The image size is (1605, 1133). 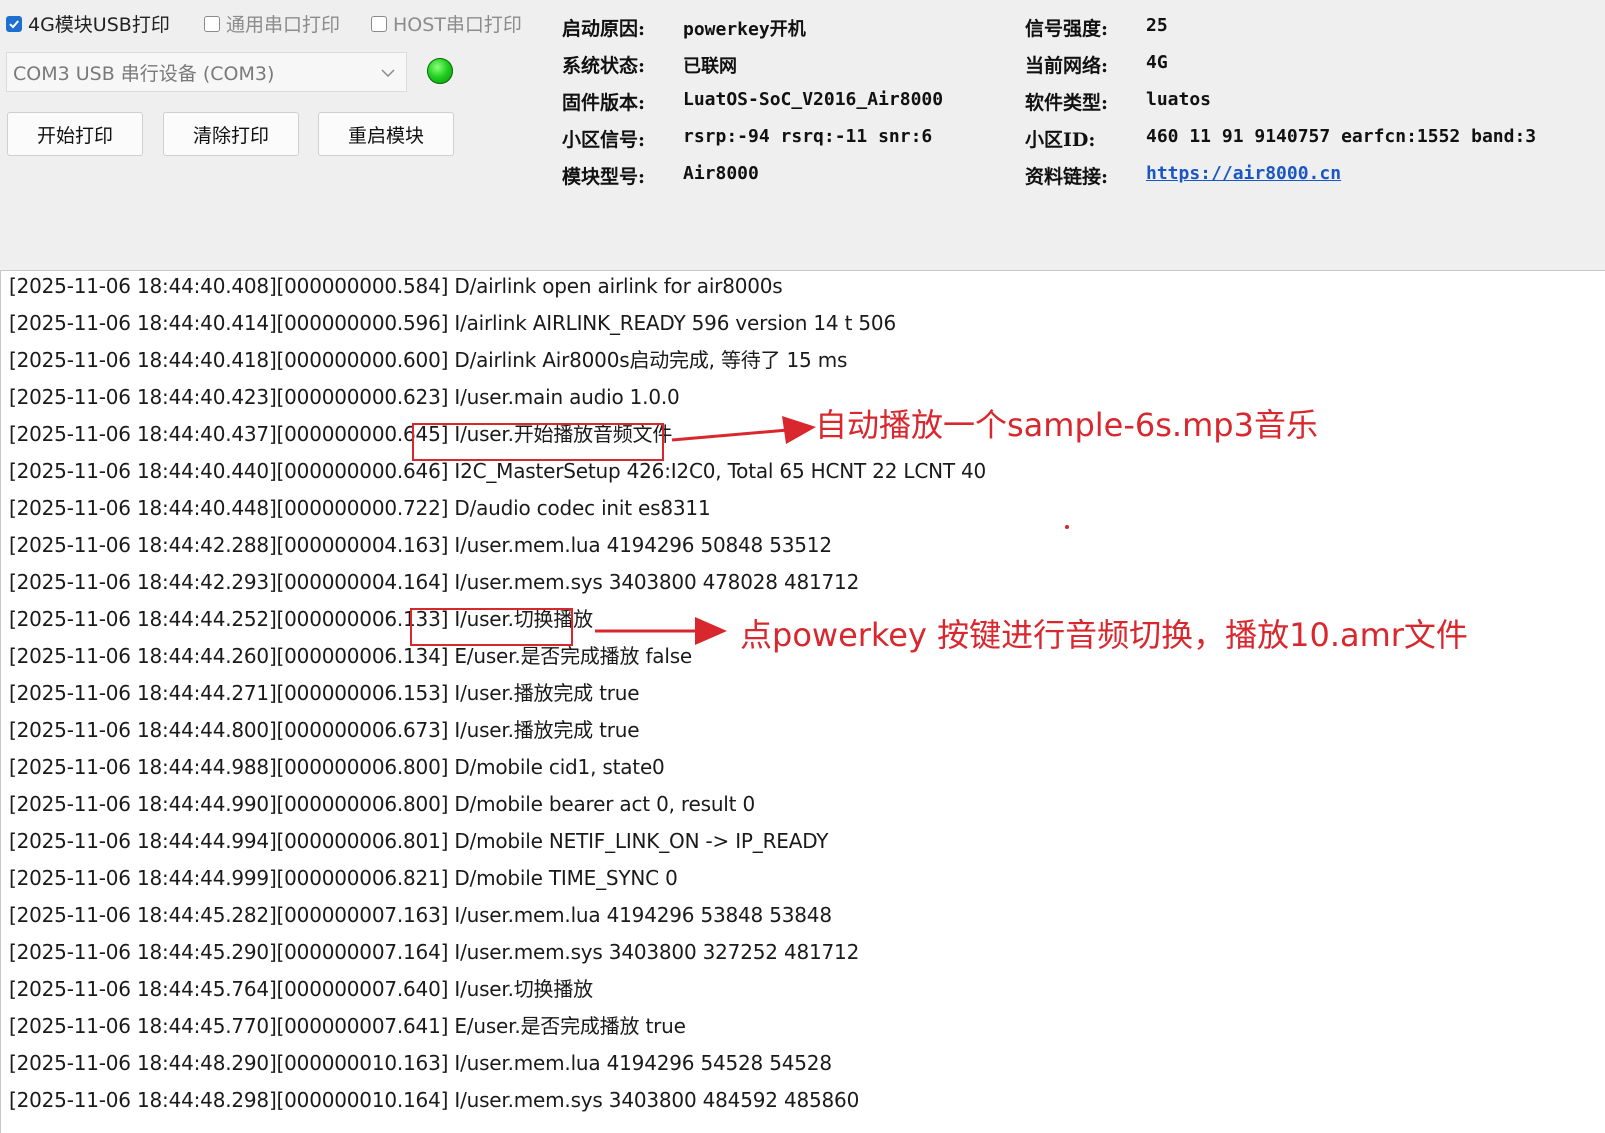 What do you see at coordinates (231, 134) in the screenshot?
I see `clear-print-button: 清除打印` at bounding box center [231, 134].